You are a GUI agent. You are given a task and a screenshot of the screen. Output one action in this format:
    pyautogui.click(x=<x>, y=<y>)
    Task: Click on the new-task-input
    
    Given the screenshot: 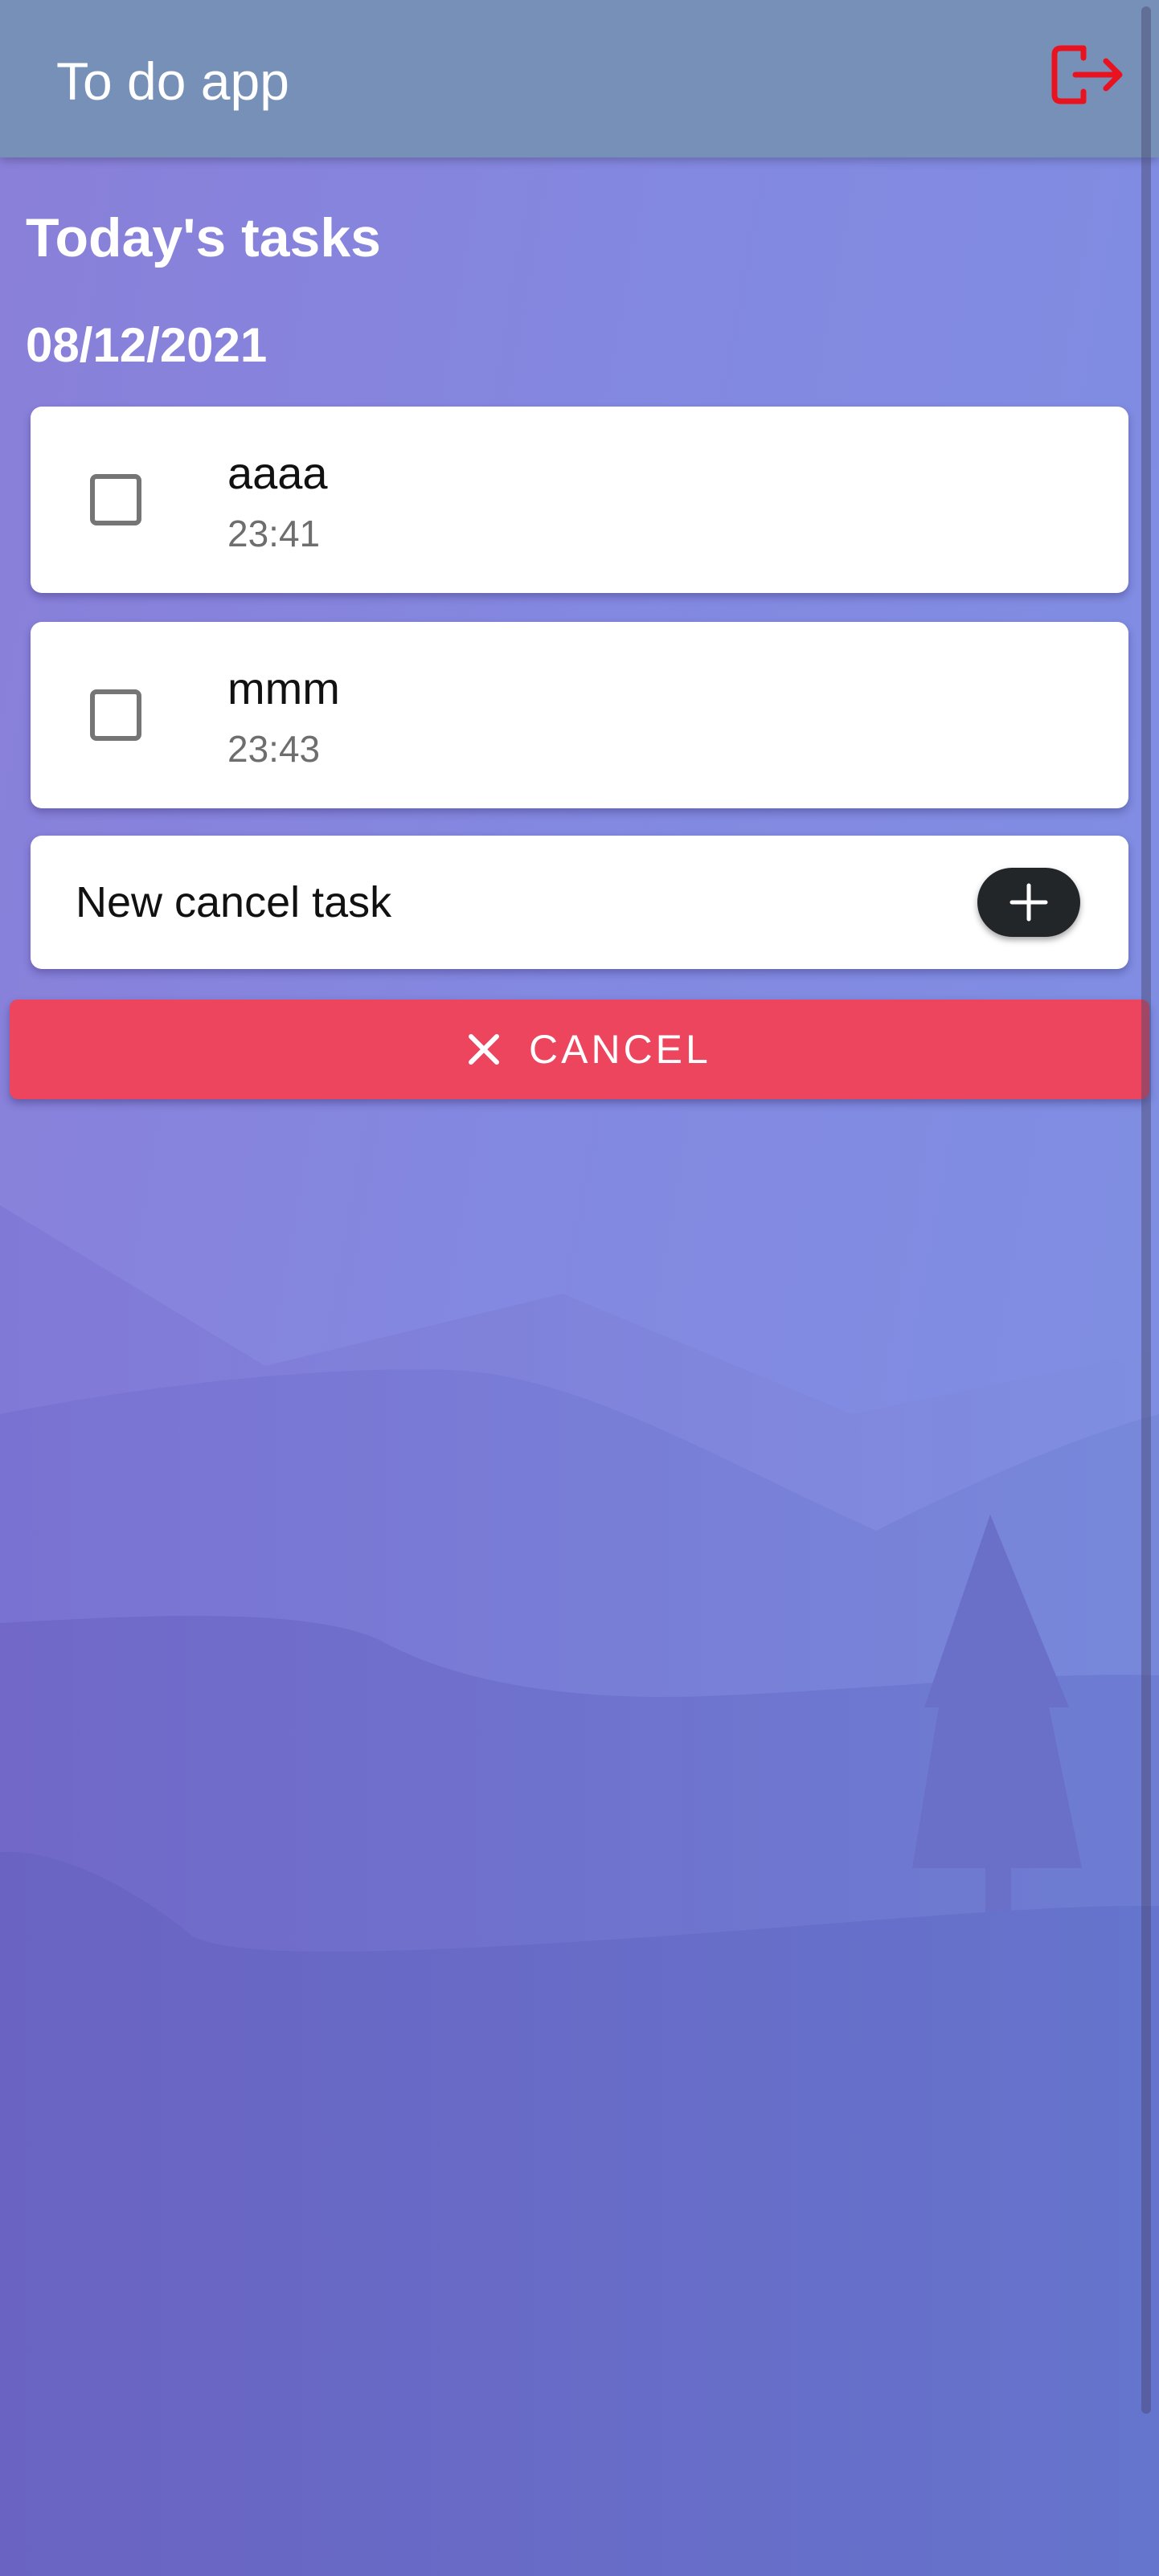 What is the action you would take?
    pyautogui.click(x=510, y=902)
    